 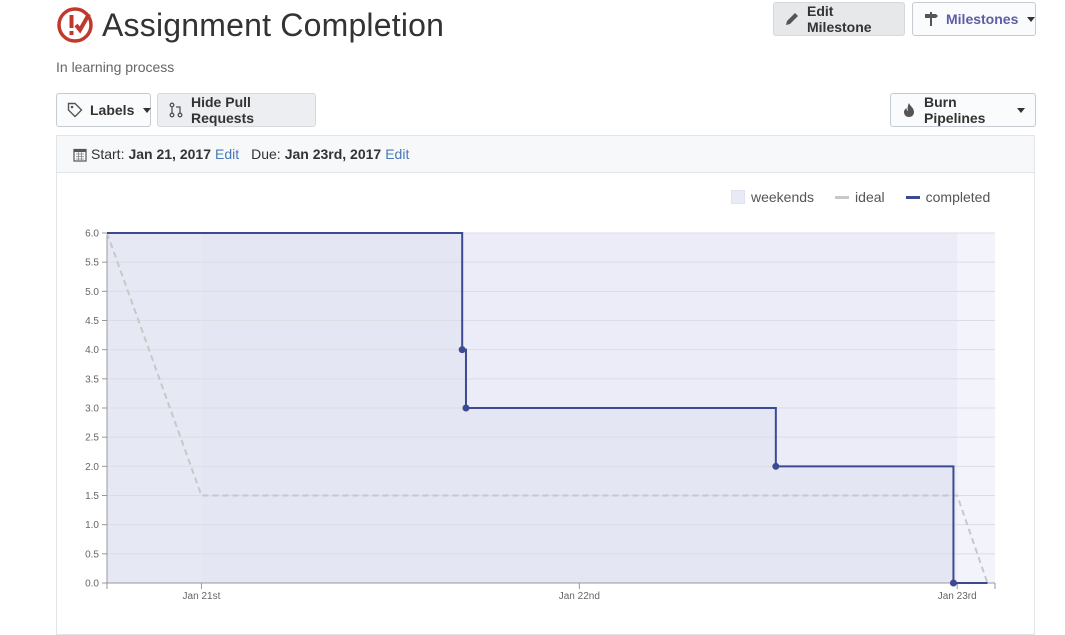 What do you see at coordinates (92, 350) in the screenshot?
I see `y-tick-label: 4.0` at bounding box center [92, 350].